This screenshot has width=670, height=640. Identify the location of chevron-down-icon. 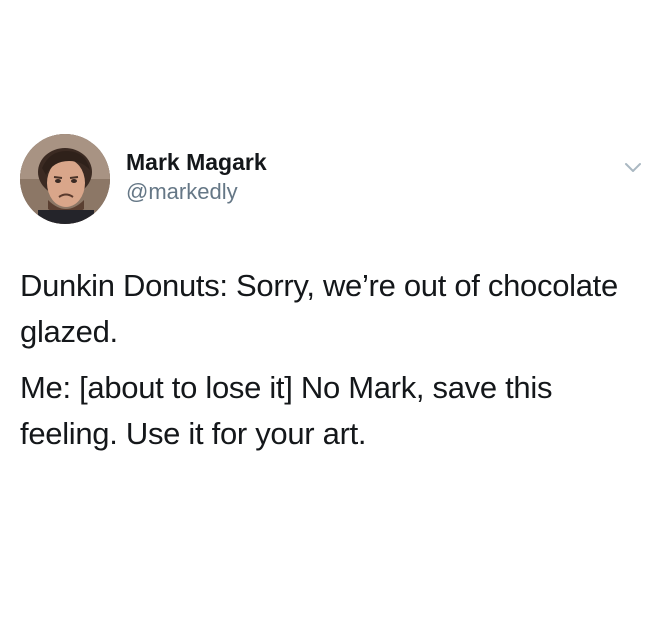
(633, 167).